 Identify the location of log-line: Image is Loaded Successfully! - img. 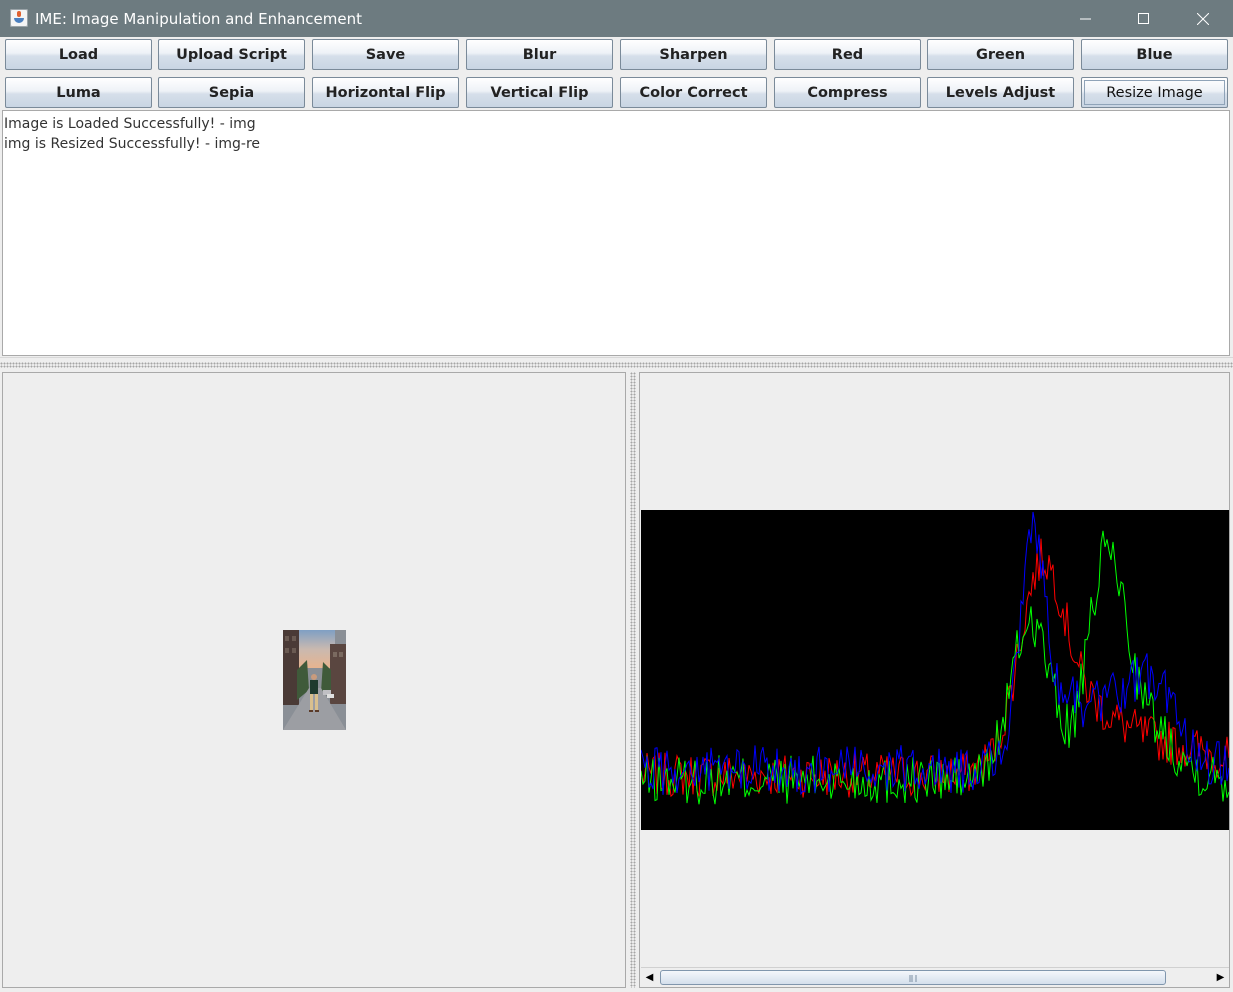
(130, 124).